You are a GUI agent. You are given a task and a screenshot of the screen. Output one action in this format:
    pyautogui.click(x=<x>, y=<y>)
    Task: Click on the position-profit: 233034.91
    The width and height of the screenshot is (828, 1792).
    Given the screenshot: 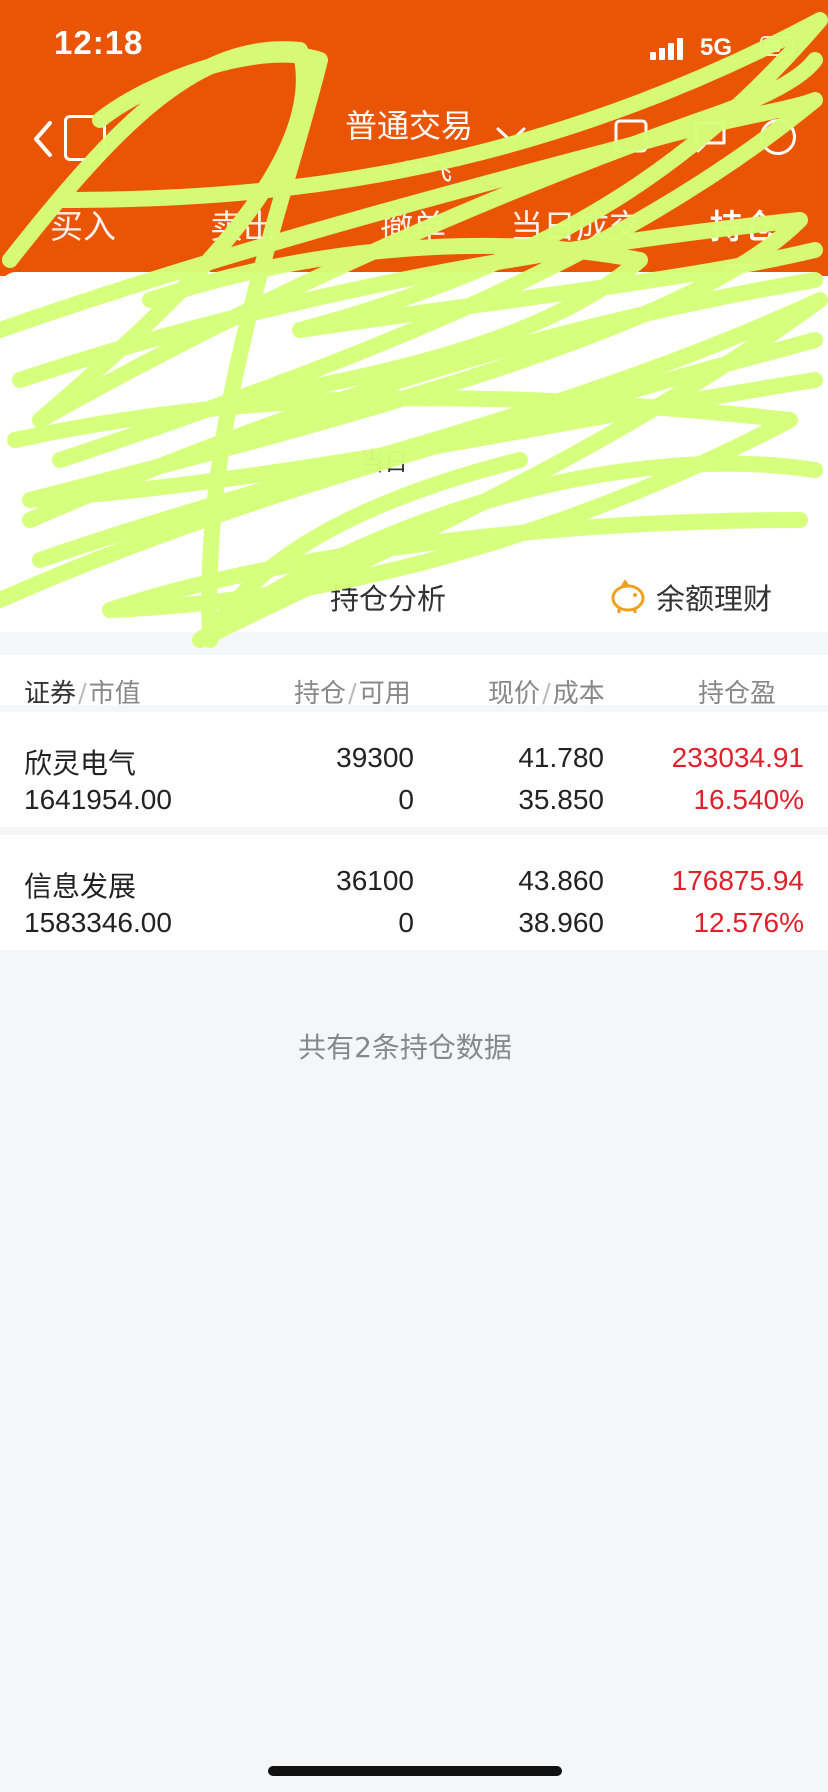 What is the action you would take?
    pyautogui.click(x=737, y=757)
    